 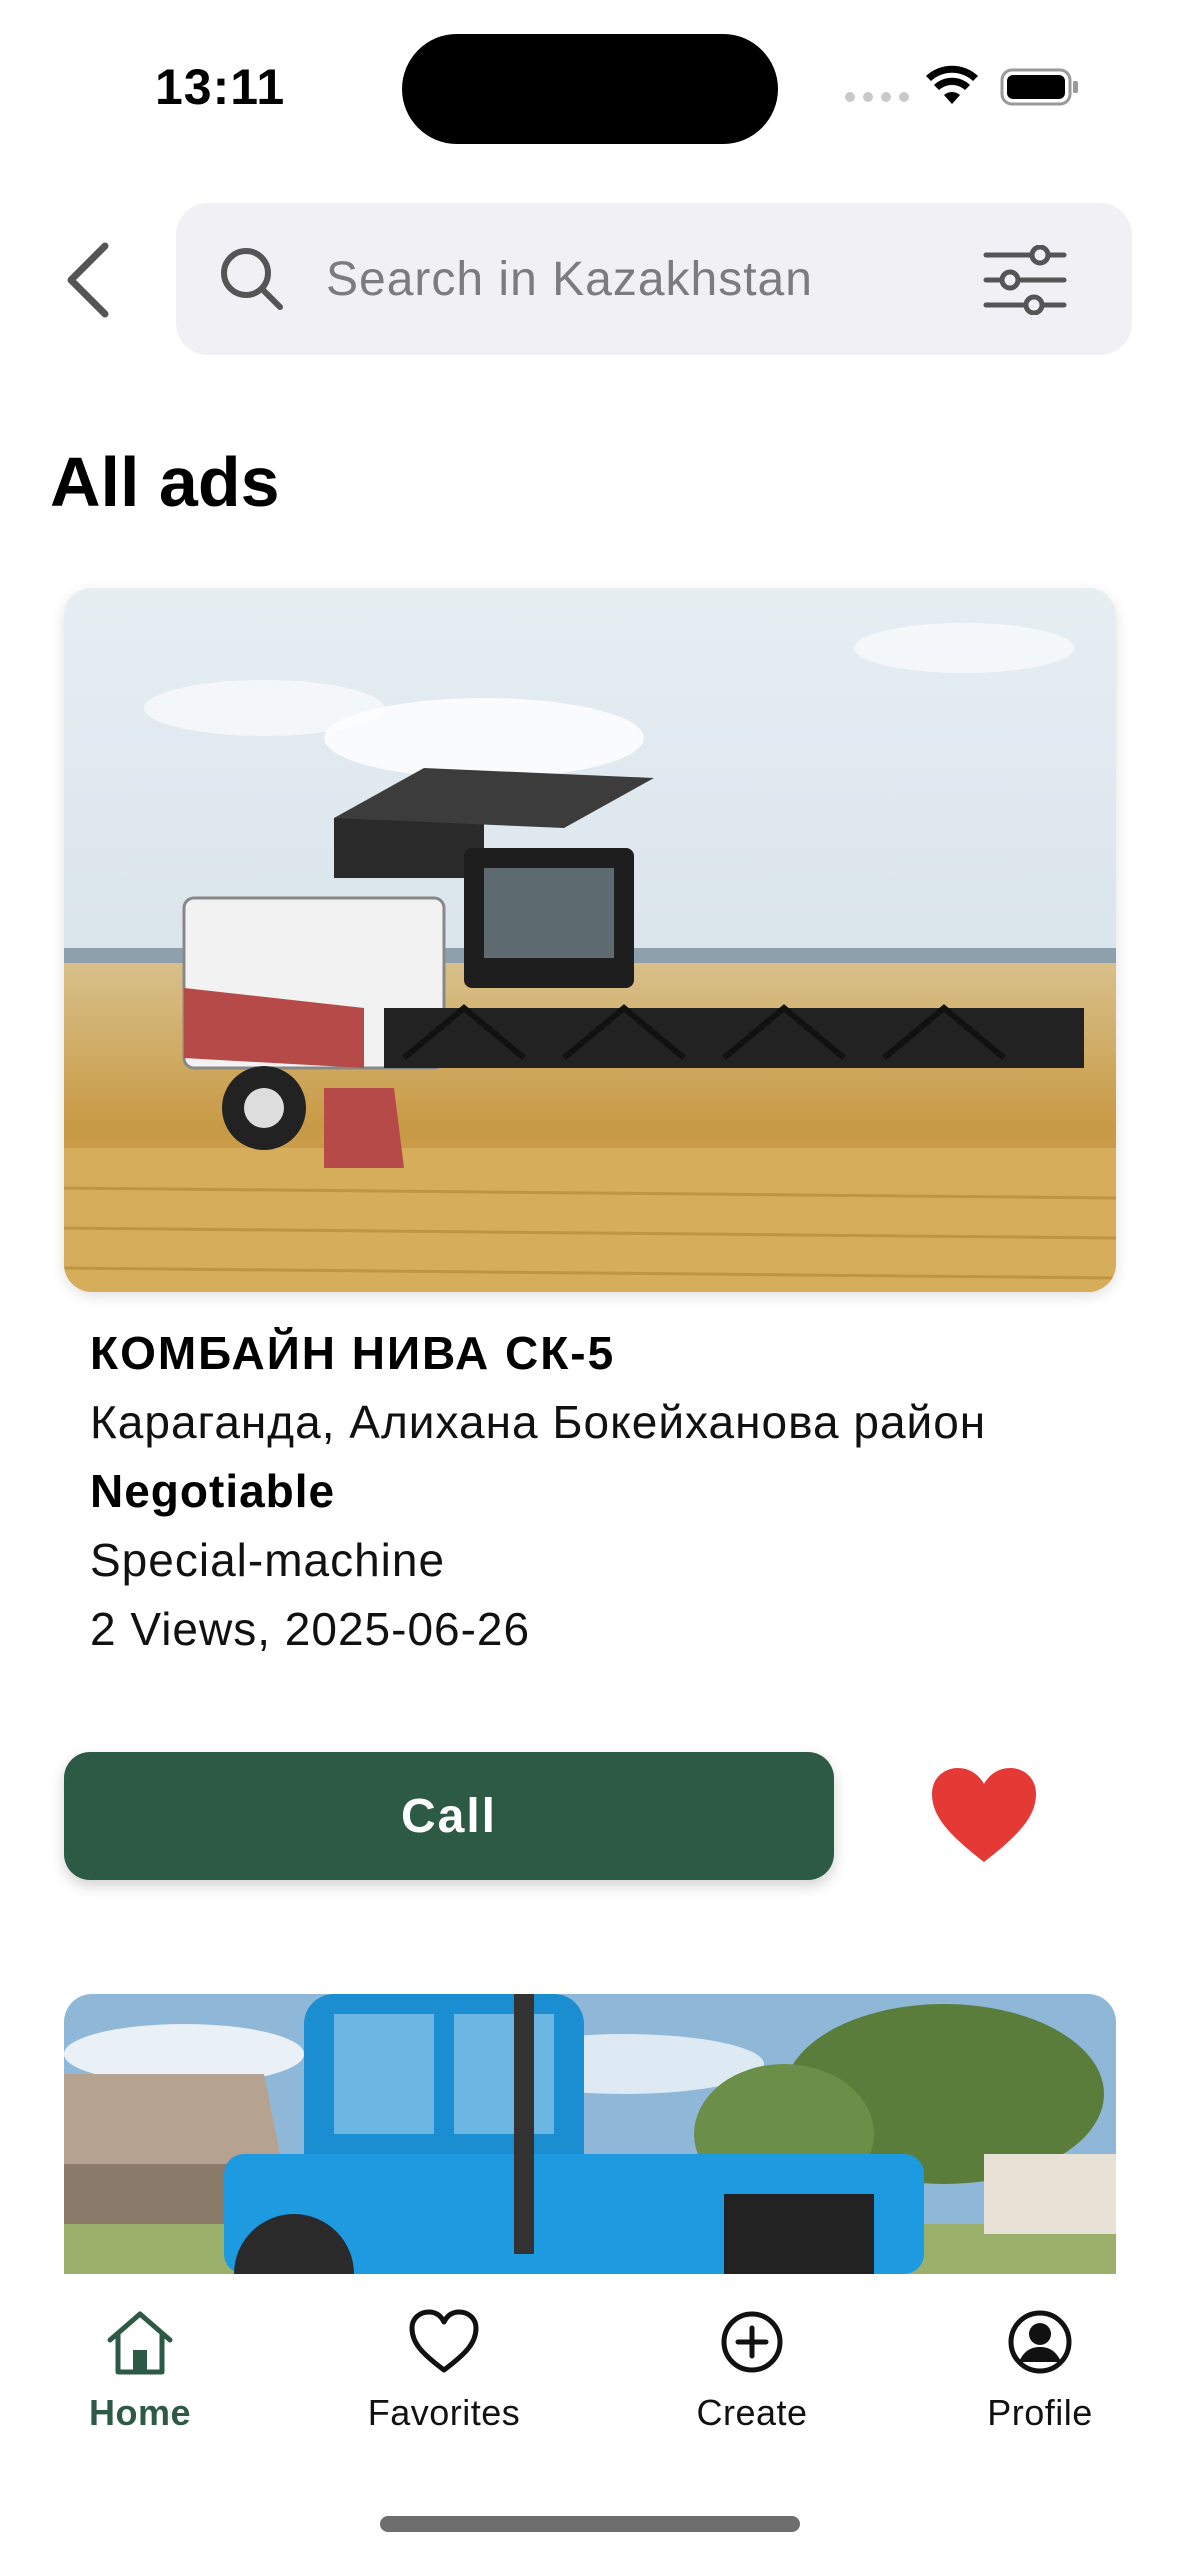 What do you see at coordinates (444, 2341) in the screenshot?
I see `heart-icon` at bounding box center [444, 2341].